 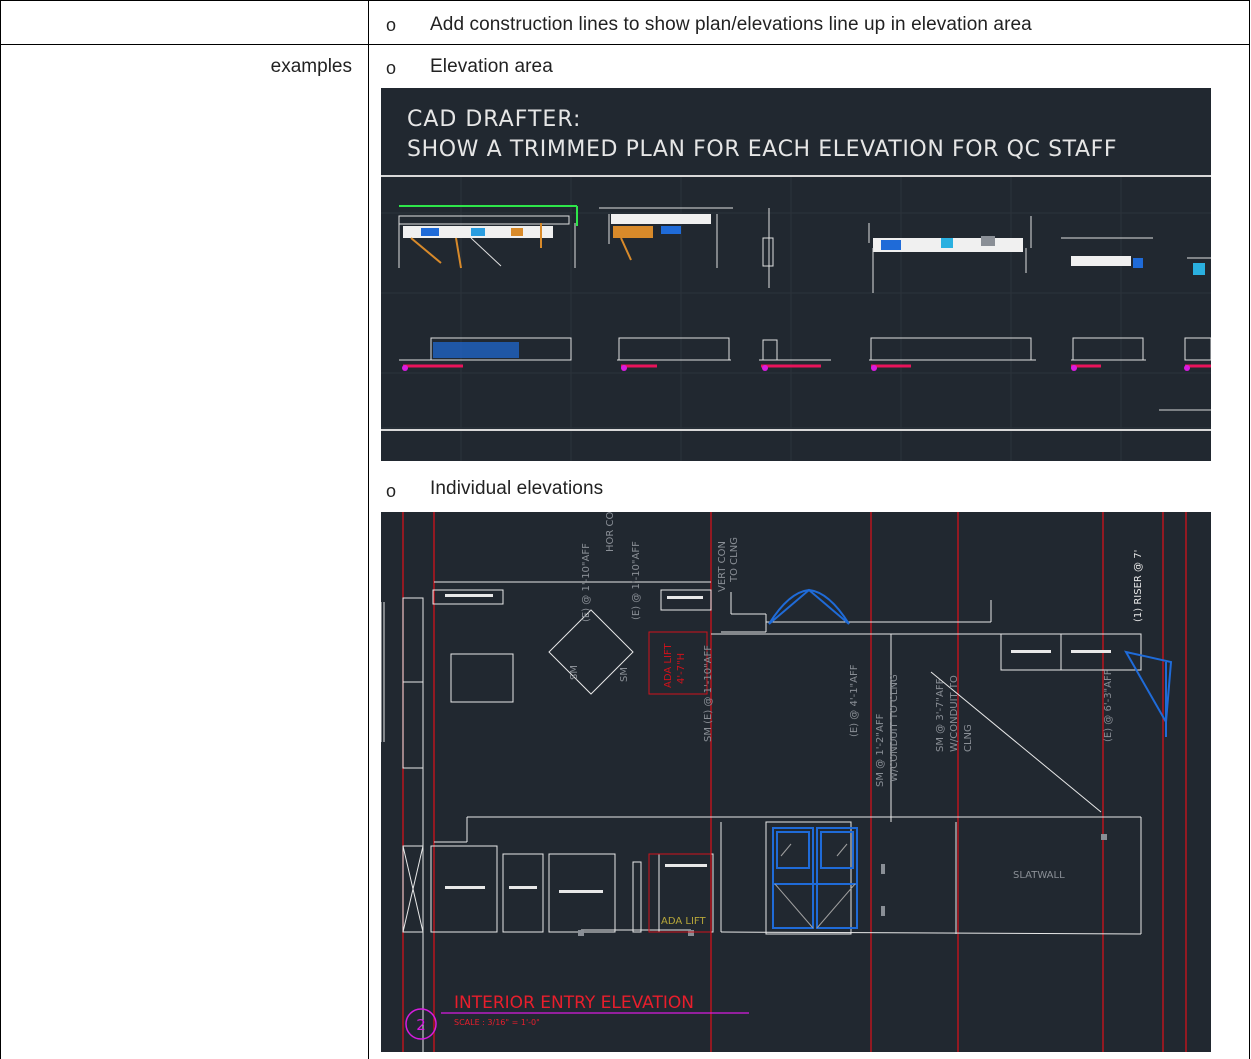 What do you see at coordinates (880, 750) in the screenshot?
I see `tag-sm-1-2: SM @ 1'-2"AFF` at bounding box center [880, 750].